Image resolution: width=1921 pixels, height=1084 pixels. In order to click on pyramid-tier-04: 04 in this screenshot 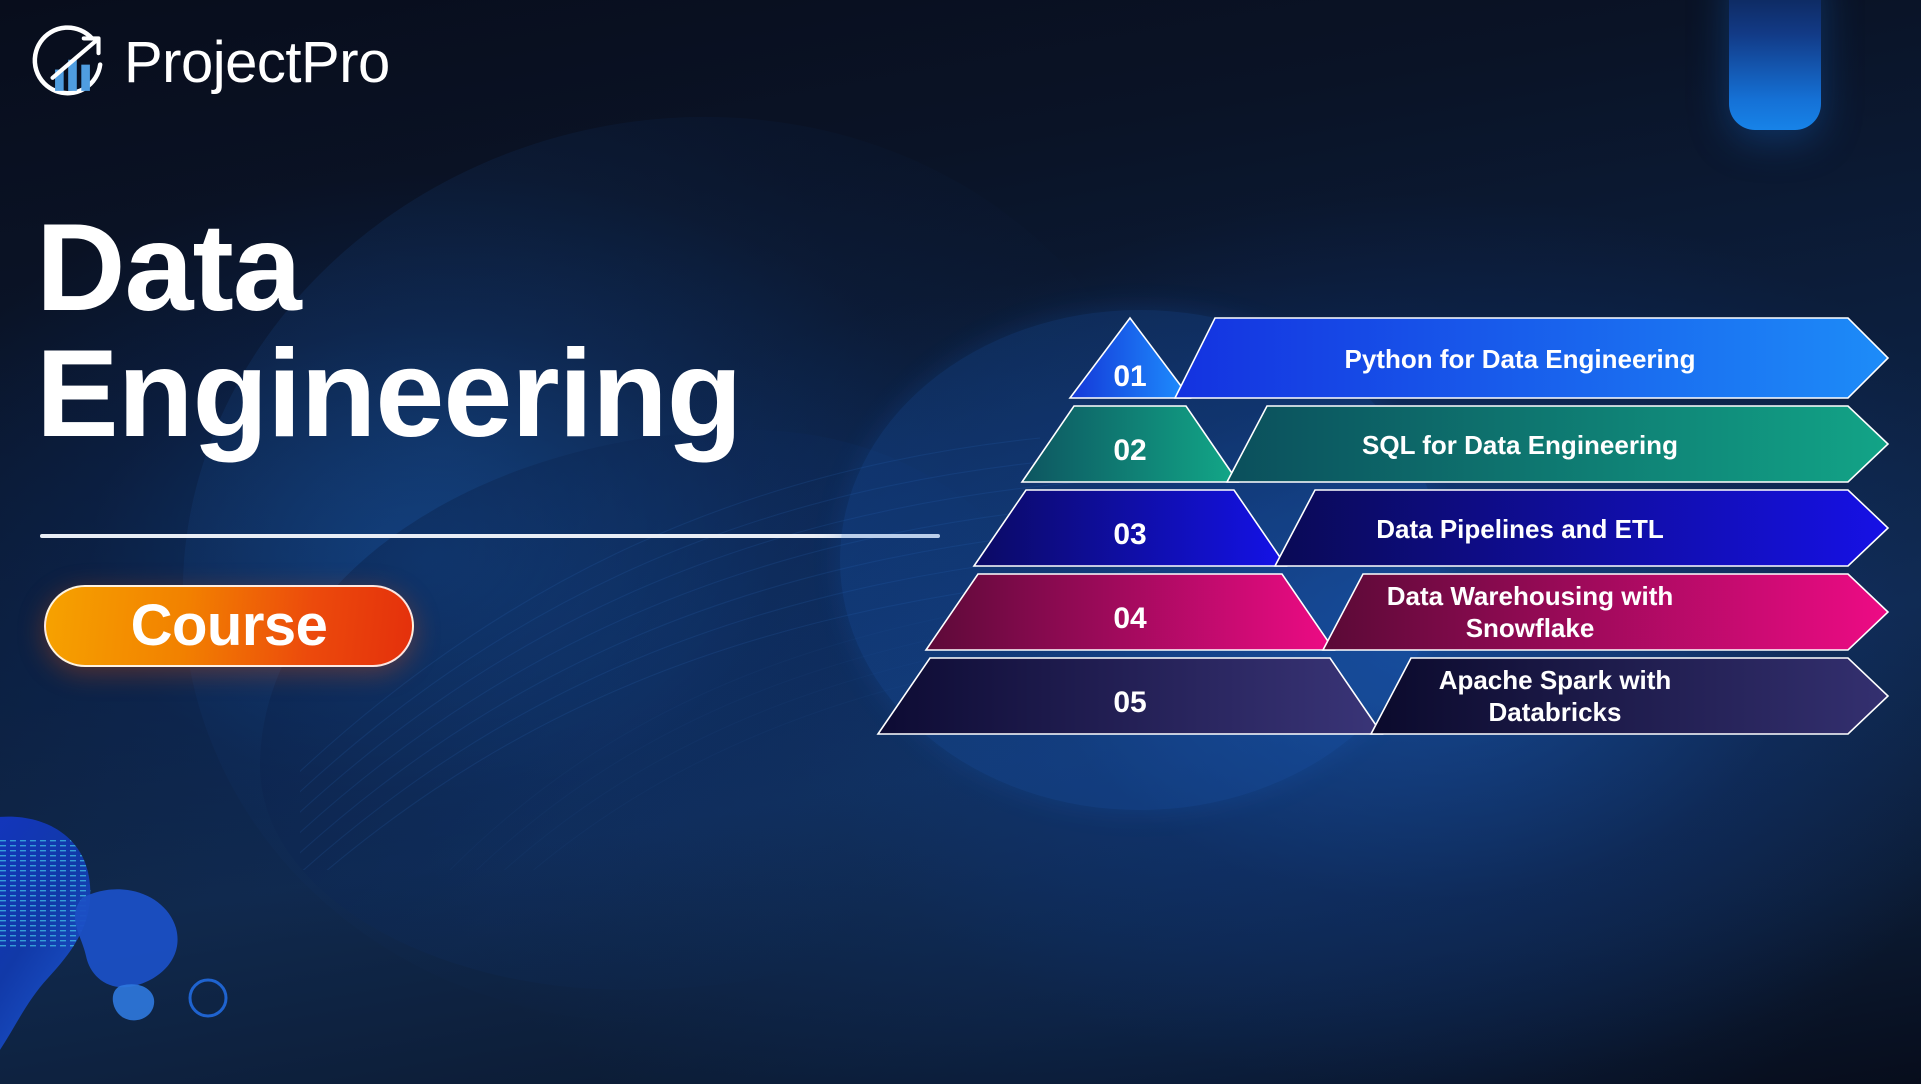, I will do `click(1130, 612)`.